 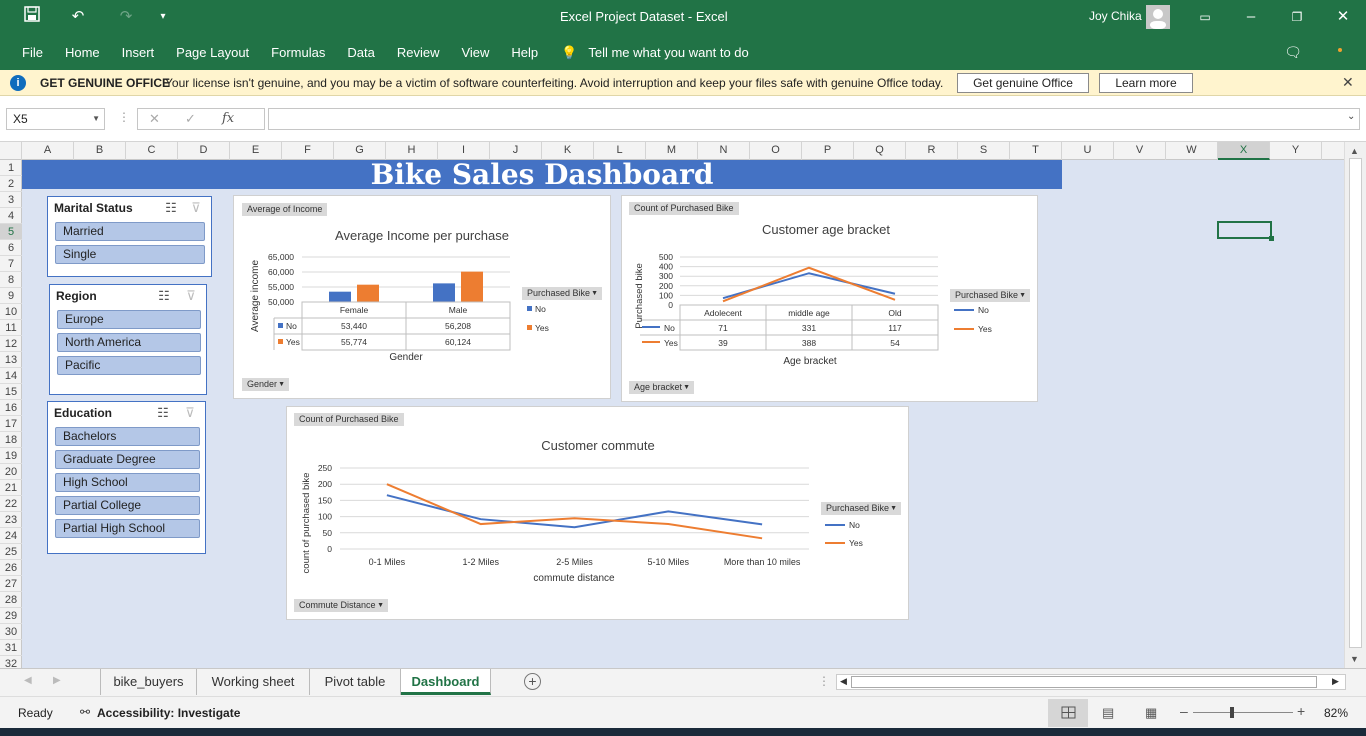 I want to click on col-header: F, so click(x=308, y=151).